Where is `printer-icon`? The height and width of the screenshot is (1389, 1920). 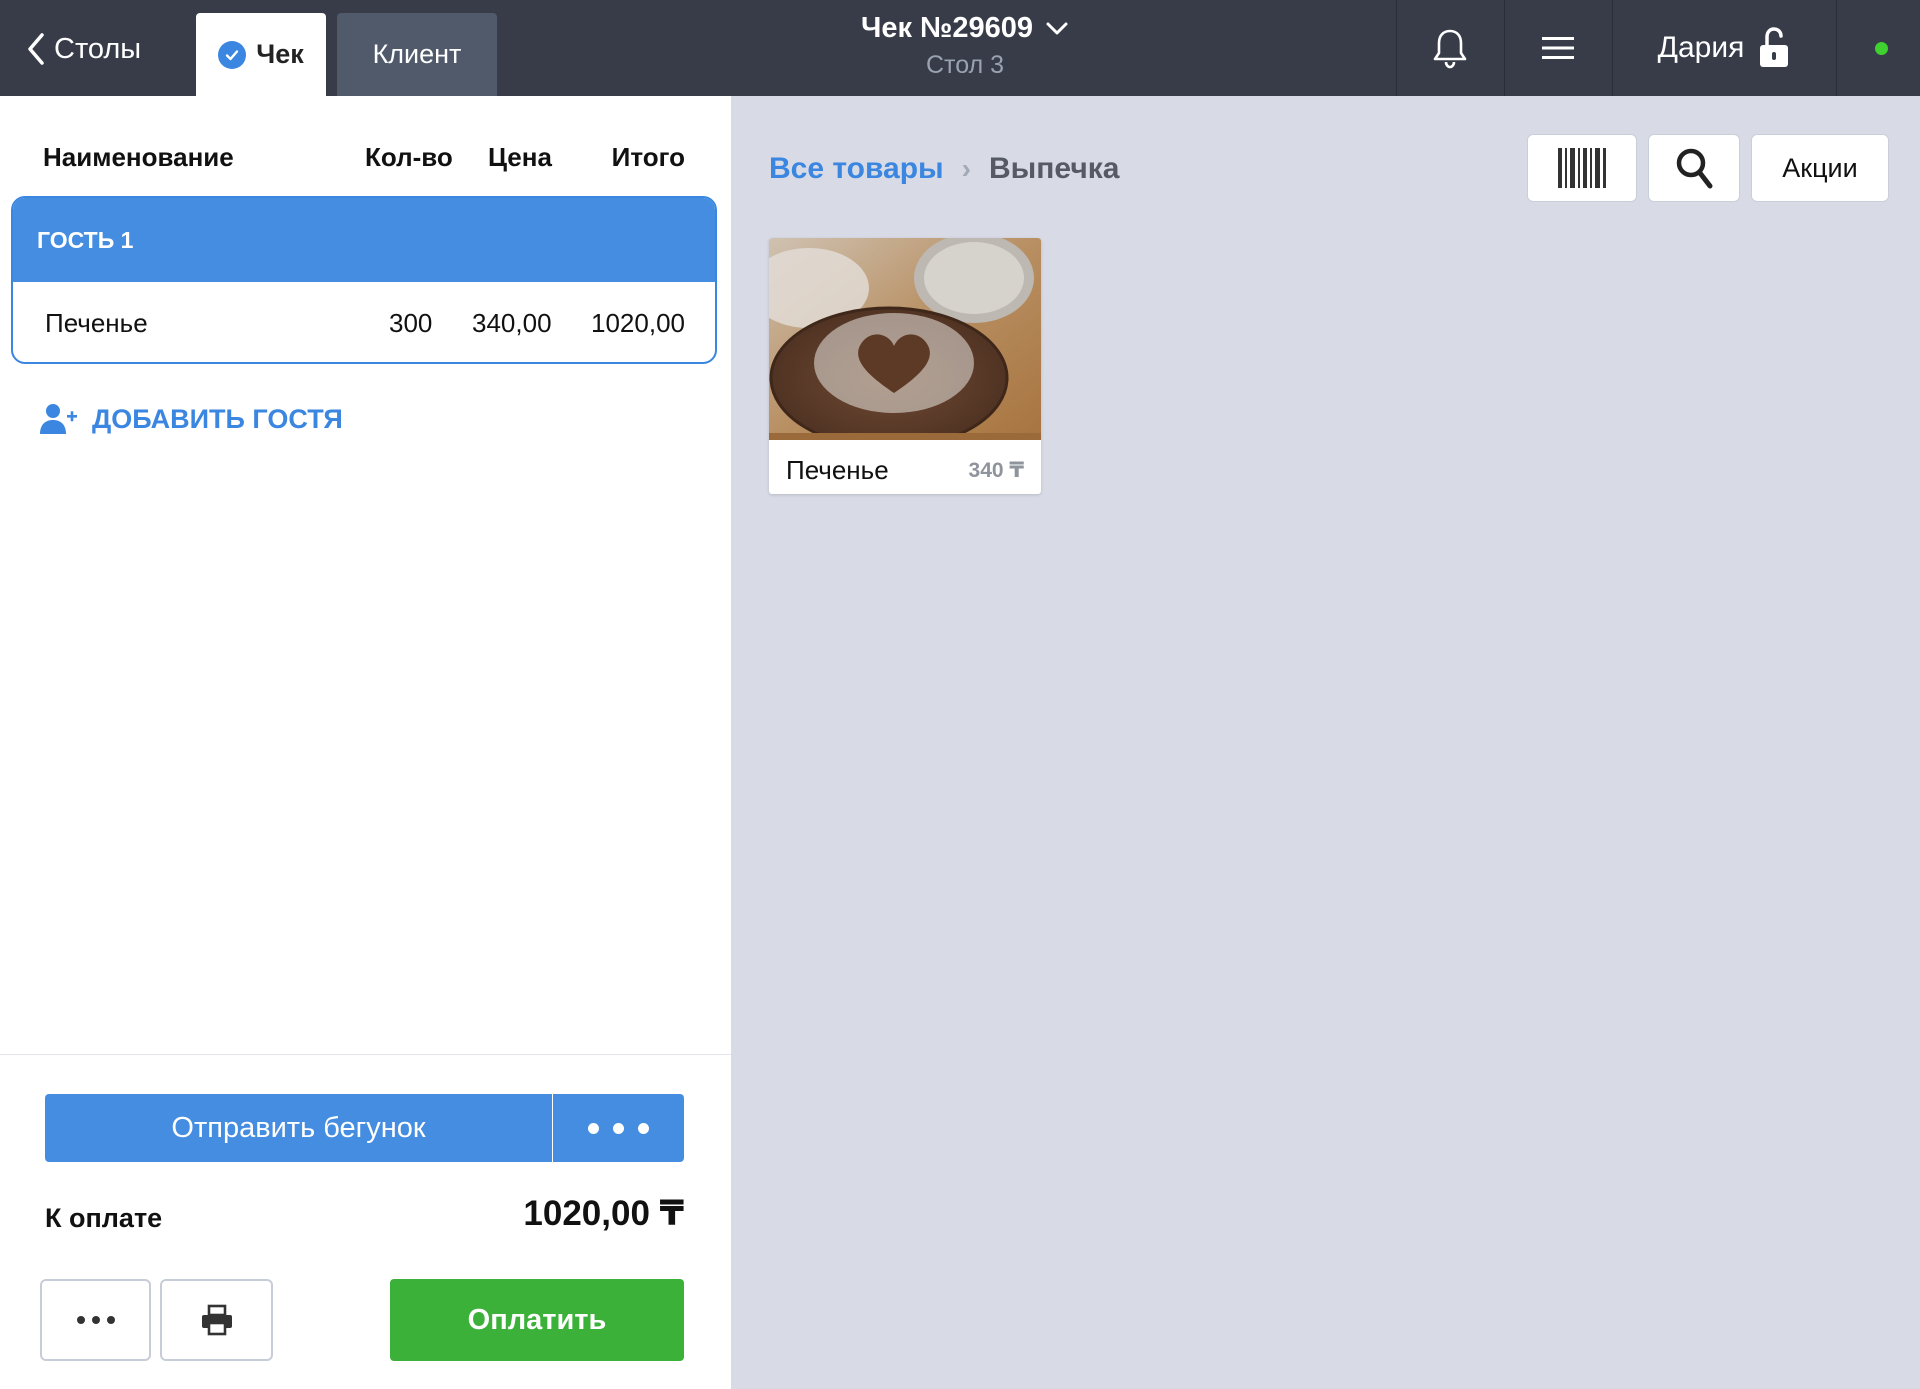
printer-icon is located at coordinates (216, 1320).